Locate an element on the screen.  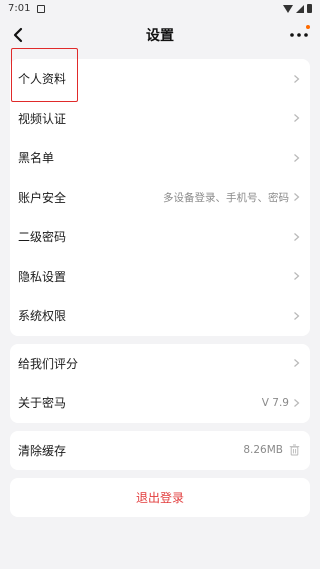
page-title: 设置 is located at coordinates (160, 36).